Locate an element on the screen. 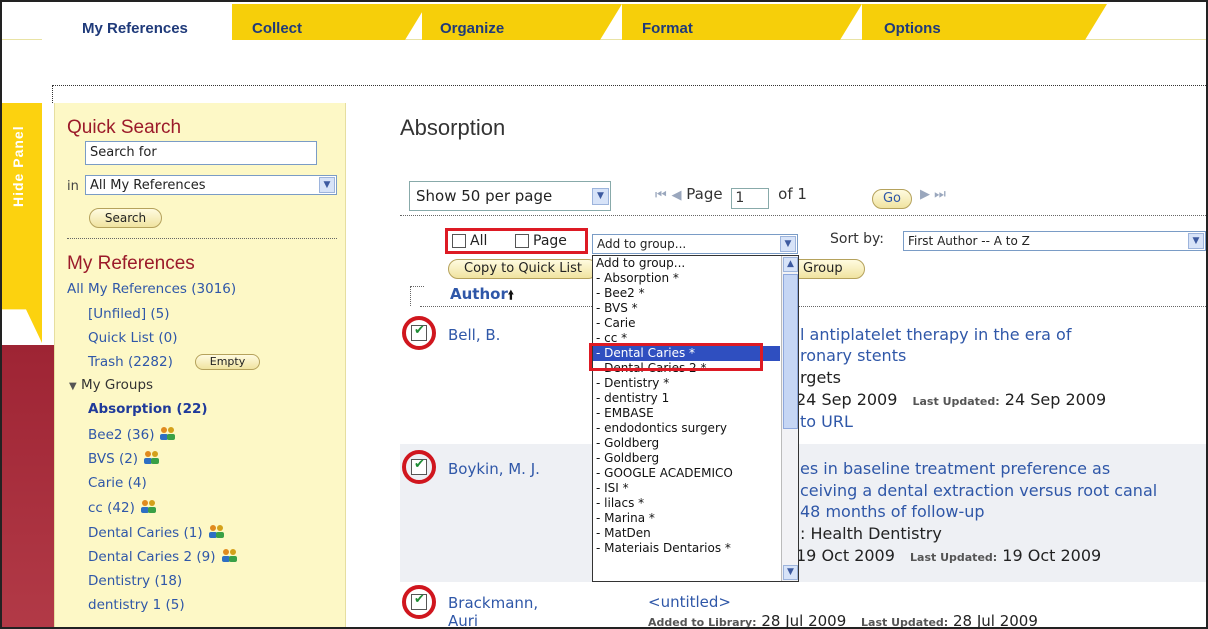 The height and width of the screenshot is (629, 1208). page-number-input: 1 is located at coordinates (750, 198).